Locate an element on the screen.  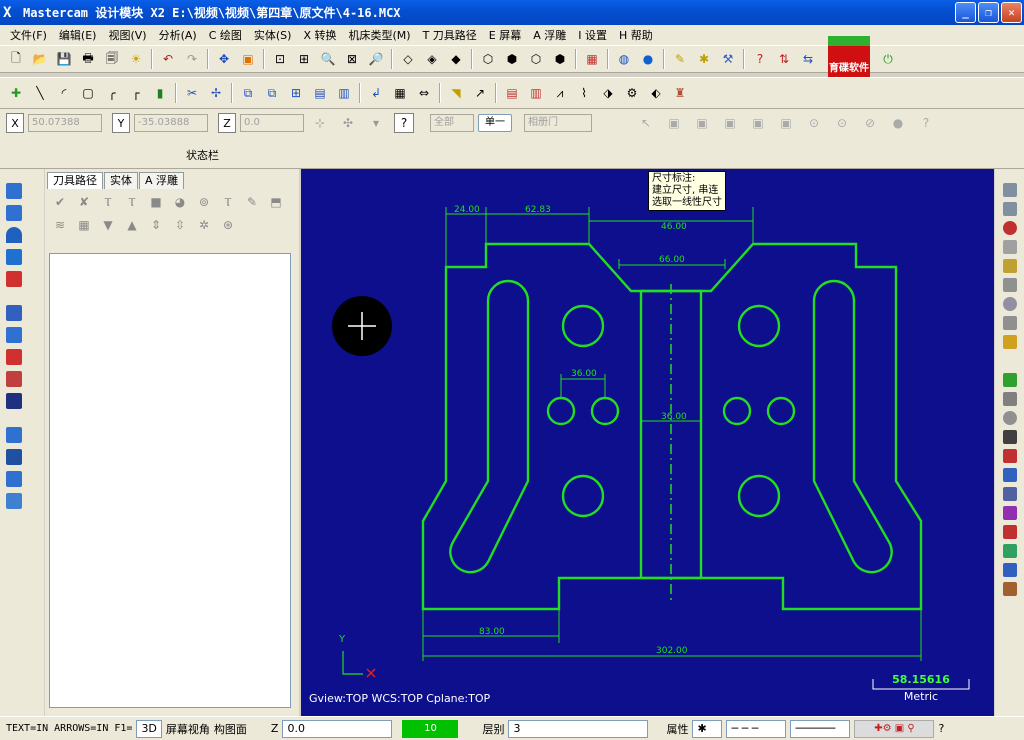
verify-icon: ◥ is located at coordinates (456, 93).